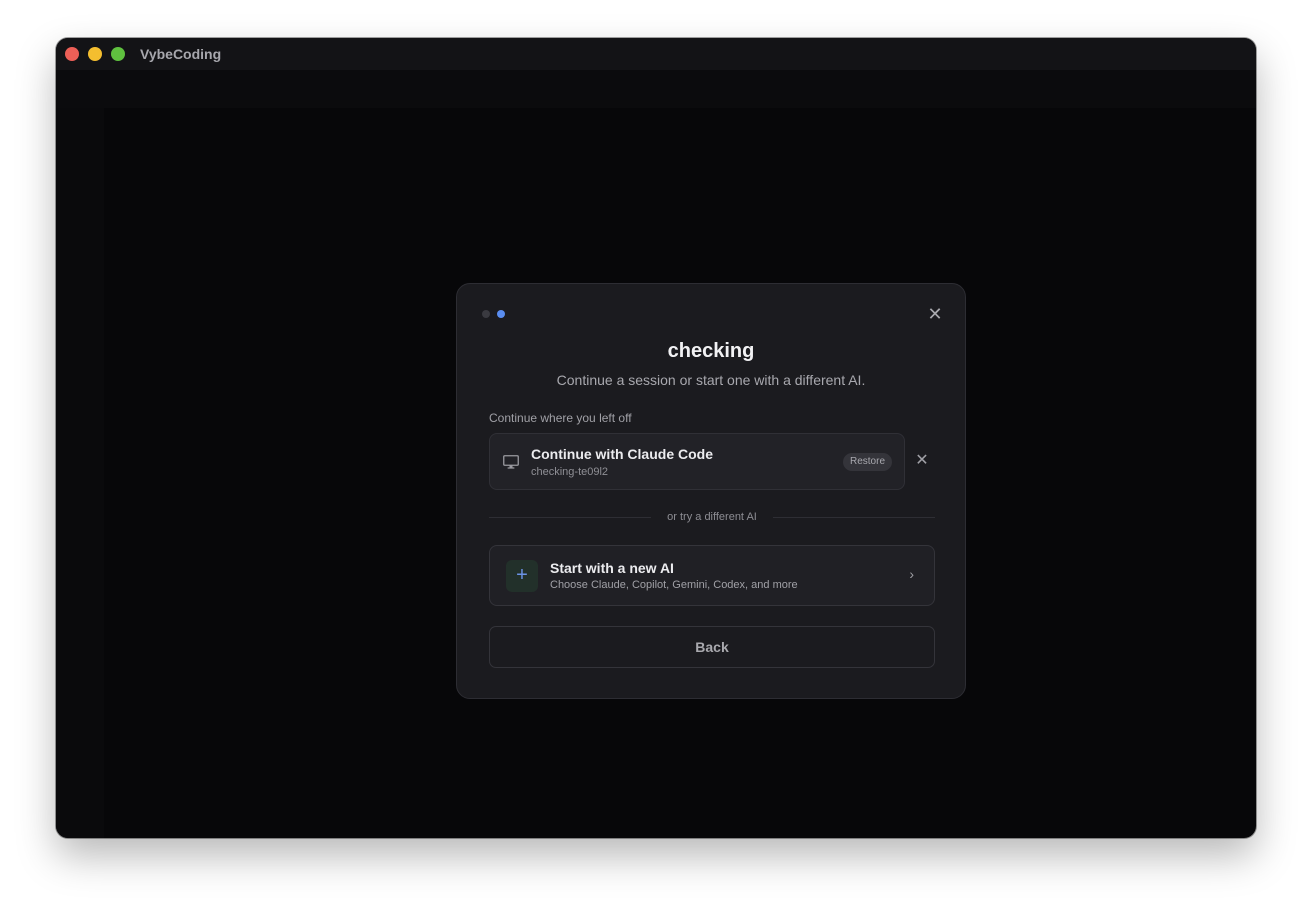  Describe the element at coordinates (511, 462) in the screenshot. I see `monitor-icon` at that location.